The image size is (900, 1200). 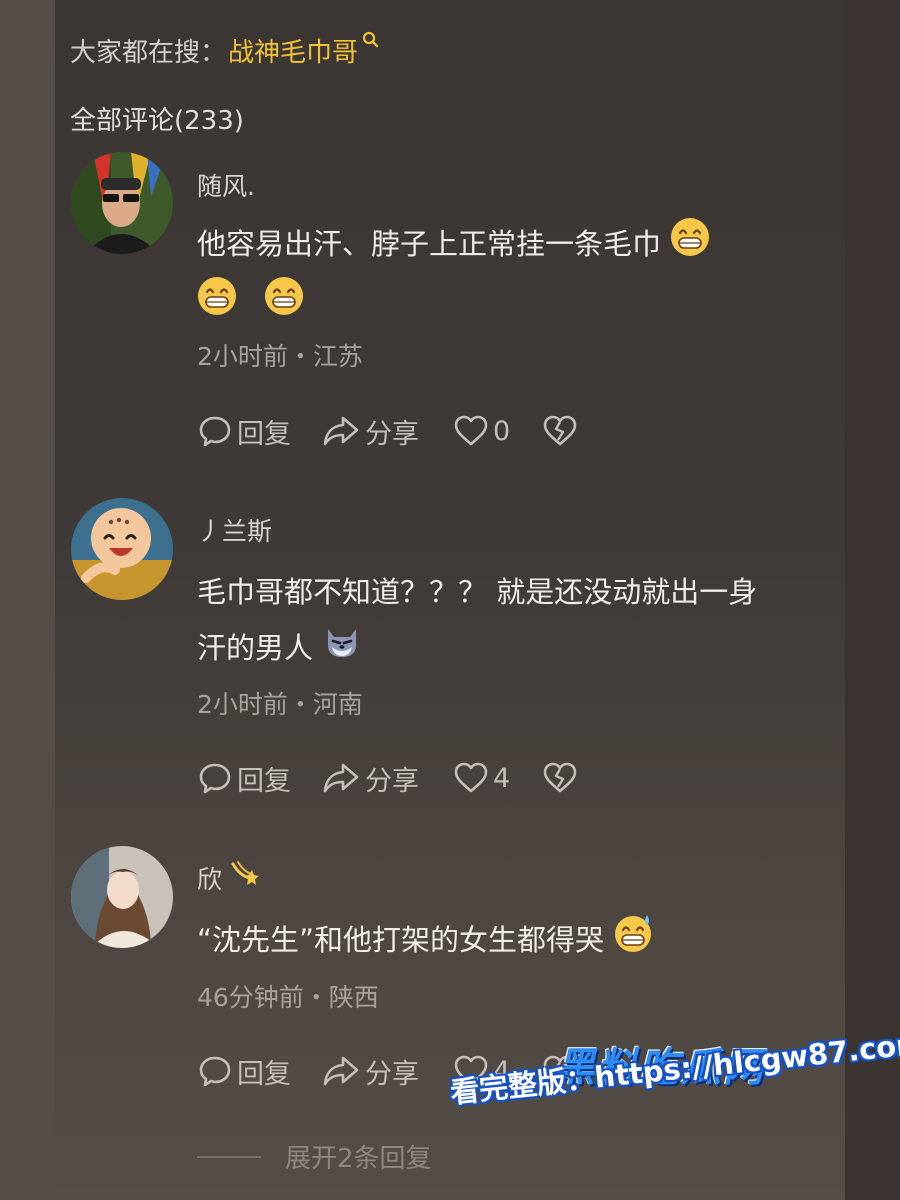 I want to click on comment-text-line: 汗的男人, so click(x=255, y=648).